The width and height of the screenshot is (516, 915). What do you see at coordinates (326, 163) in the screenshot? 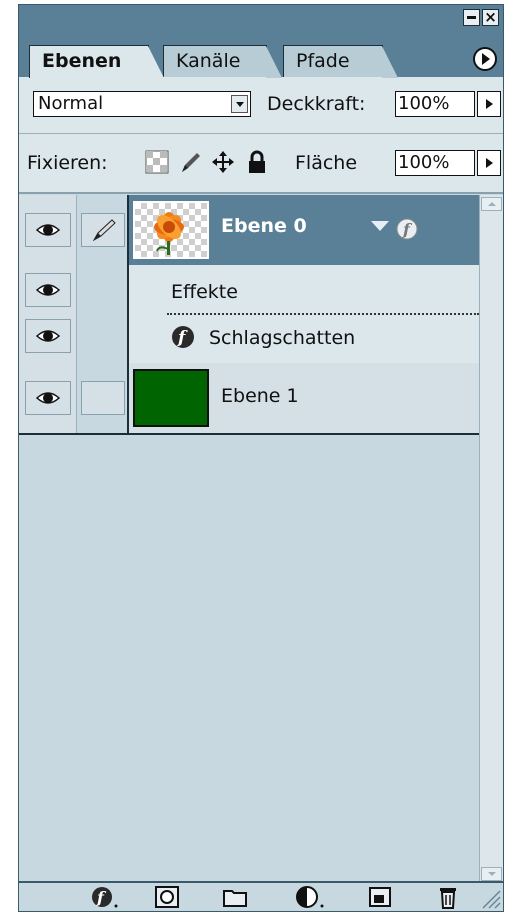
I see `fill-label: Fläche` at bounding box center [326, 163].